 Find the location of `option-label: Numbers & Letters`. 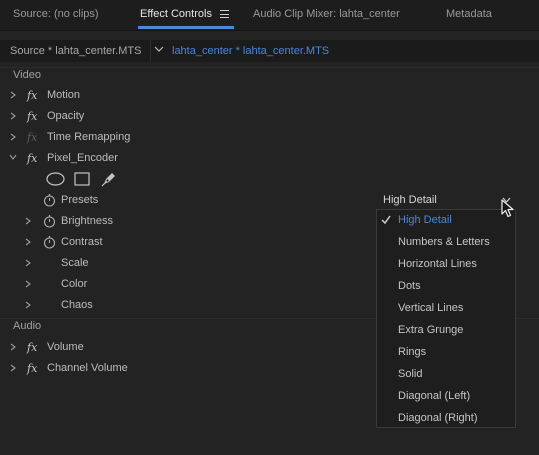

option-label: Numbers & Letters is located at coordinates (444, 242).